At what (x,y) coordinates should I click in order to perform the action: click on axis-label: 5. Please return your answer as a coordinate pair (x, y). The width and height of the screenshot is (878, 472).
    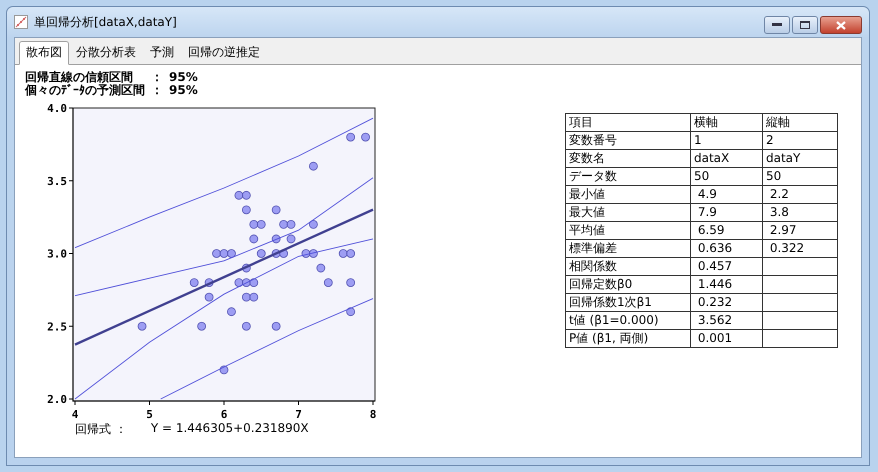
    Looking at the image, I should click on (149, 414).